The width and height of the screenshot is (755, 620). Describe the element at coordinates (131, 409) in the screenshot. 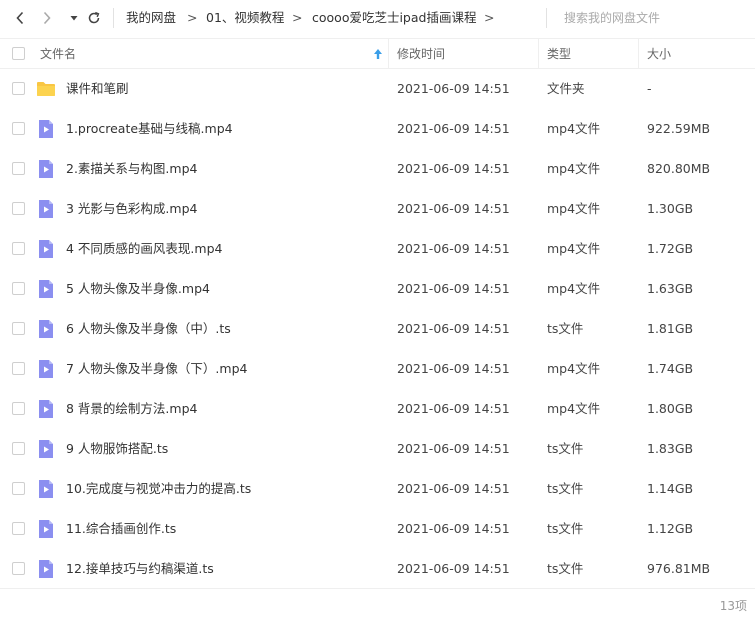

I see `file-name: 8 背景的绘制方法.mp4` at that location.